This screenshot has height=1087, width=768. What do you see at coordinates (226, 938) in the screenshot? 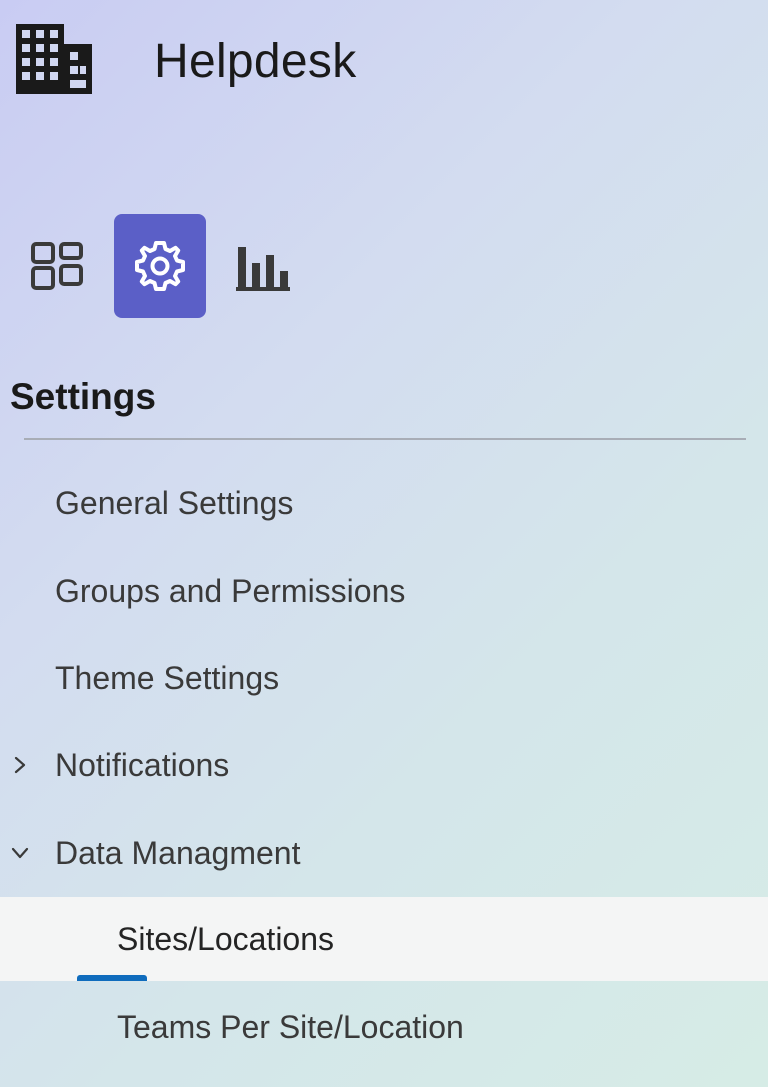
I see `menu-item-label: Sites/Locations` at bounding box center [226, 938].